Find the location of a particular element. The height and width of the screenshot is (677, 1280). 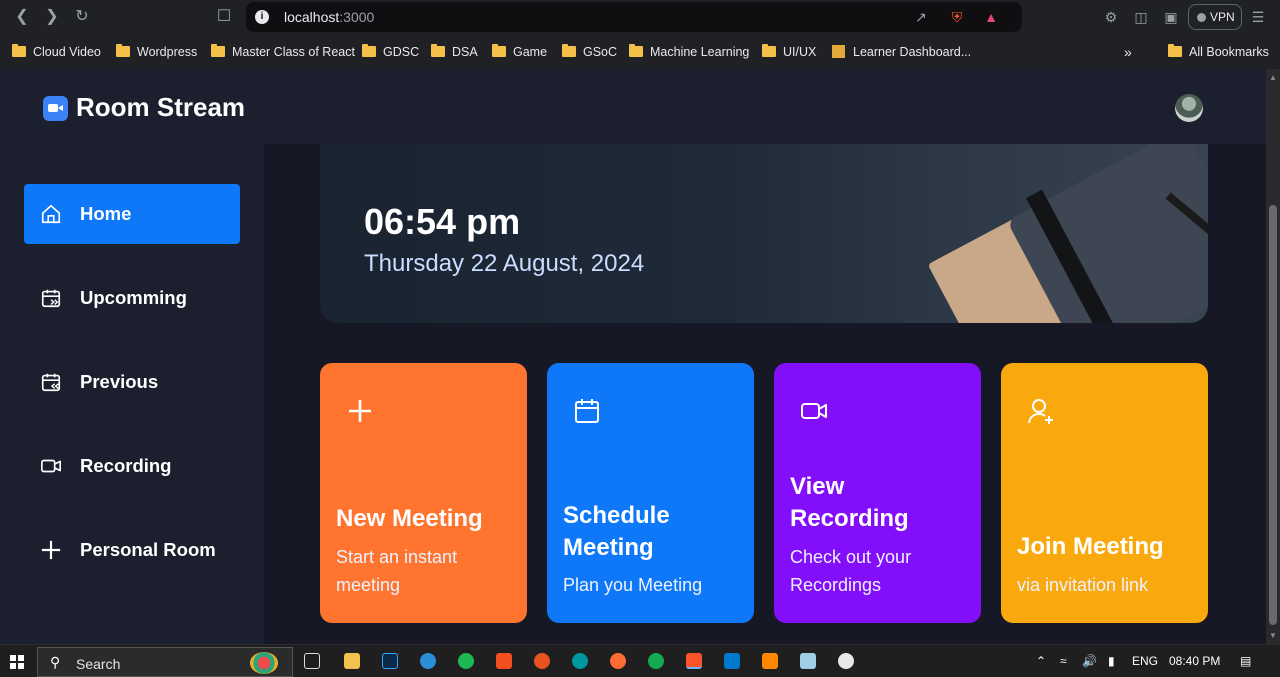

site-info-icon: i is located at coordinates (262, 17).